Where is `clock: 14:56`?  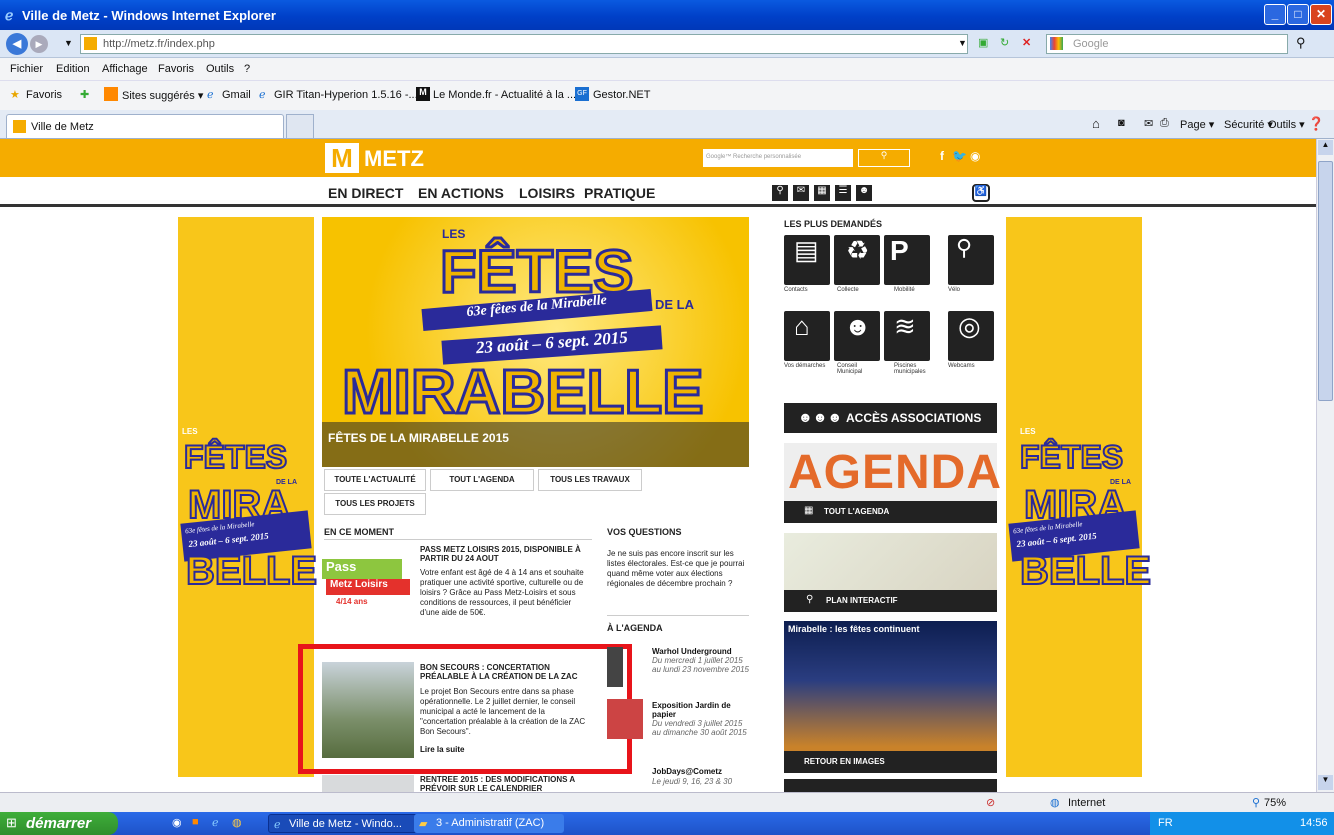 clock: 14:56 is located at coordinates (1314, 823).